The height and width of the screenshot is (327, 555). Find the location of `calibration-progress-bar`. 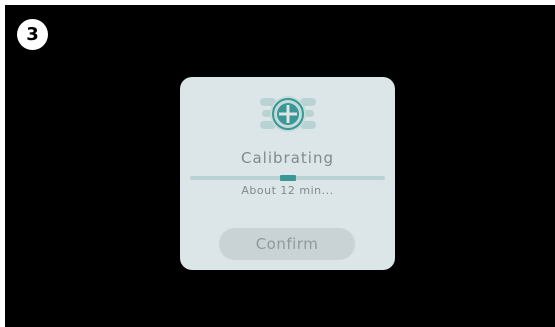

calibration-progress-bar is located at coordinates (287, 178).